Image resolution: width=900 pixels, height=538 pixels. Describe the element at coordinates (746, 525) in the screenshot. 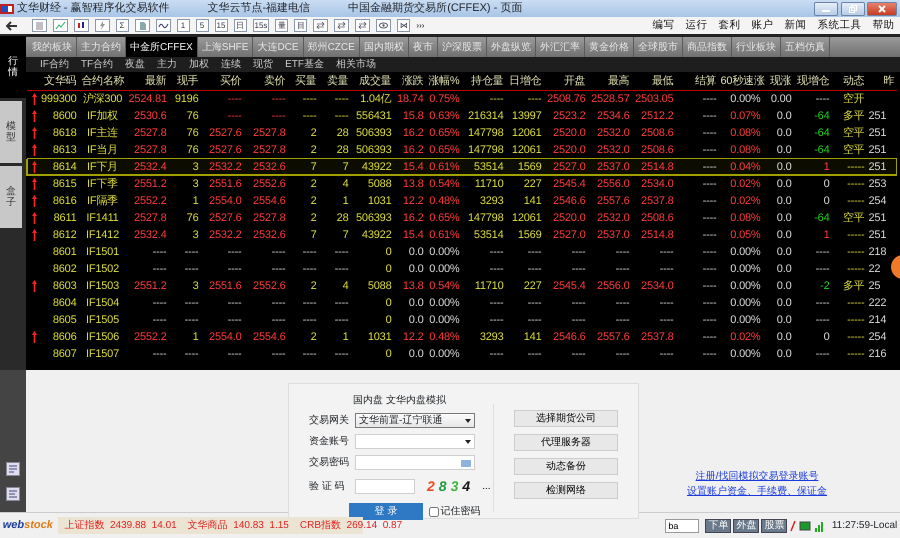

I see `status-button: 外盘` at that location.